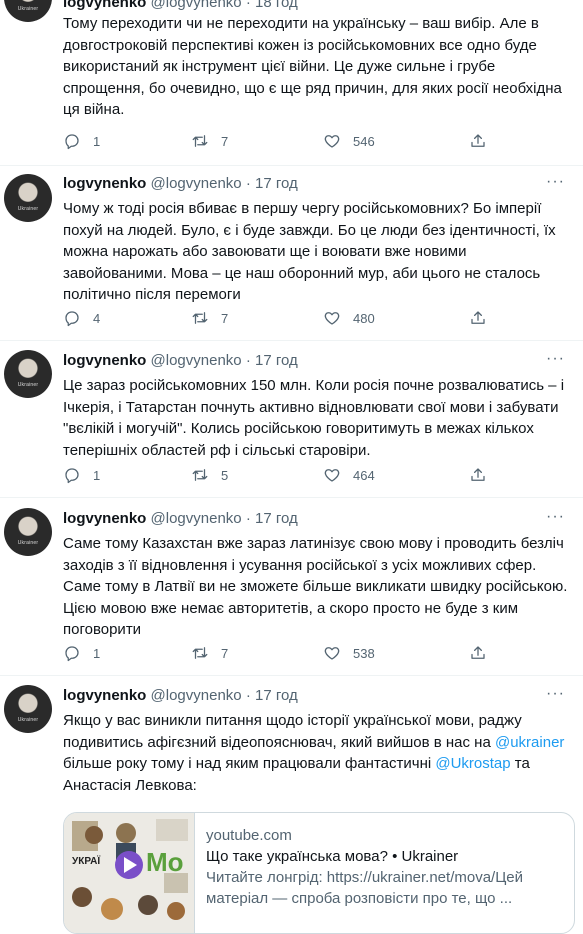 Image resolution: width=583 pixels, height=934 pixels. Describe the element at coordinates (283, 476) in the screenshot. I see `tweet-actions: 1 5 464` at that location.